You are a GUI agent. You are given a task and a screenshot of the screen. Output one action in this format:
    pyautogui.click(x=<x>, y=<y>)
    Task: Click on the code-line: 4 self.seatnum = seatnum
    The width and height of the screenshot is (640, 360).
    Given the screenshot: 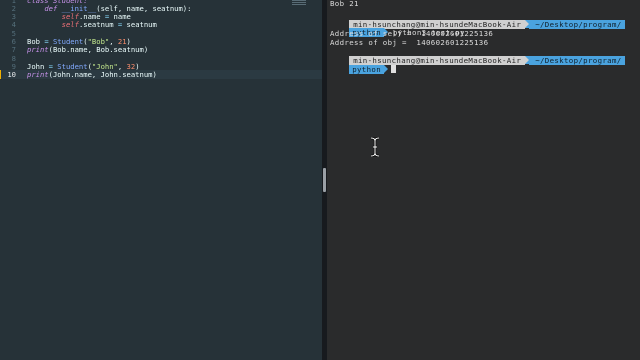 What is the action you would take?
    pyautogui.click(x=161, y=24)
    